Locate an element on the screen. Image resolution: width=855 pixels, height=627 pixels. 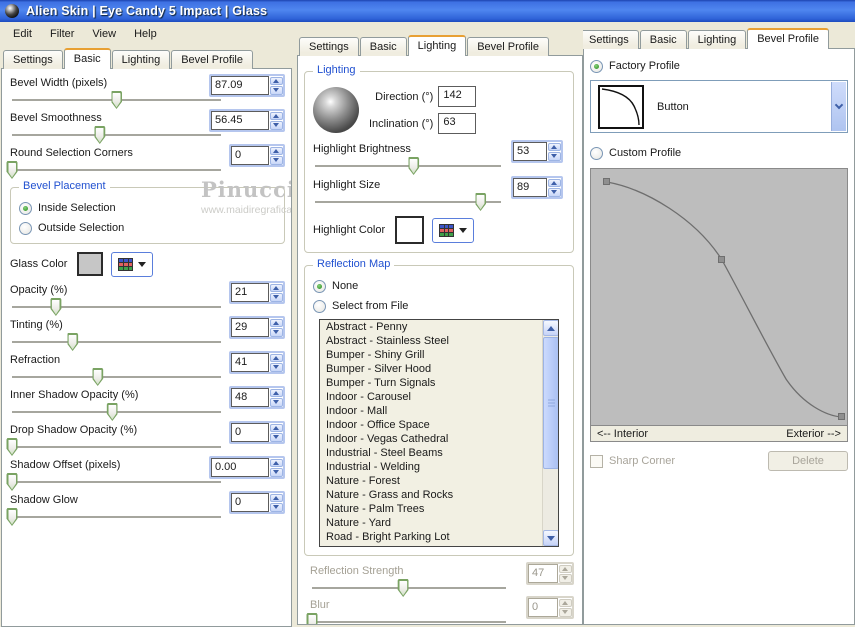
reflection-map-item: Indoor - Vegas Cathedral is located at coordinates (439, 439).